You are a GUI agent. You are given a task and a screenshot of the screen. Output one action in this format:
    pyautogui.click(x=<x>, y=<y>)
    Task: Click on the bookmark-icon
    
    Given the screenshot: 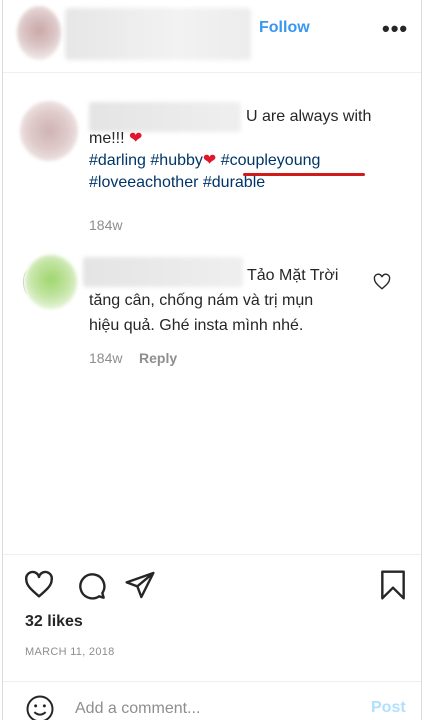 What is the action you would take?
    pyautogui.click(x=393, y=585)
    